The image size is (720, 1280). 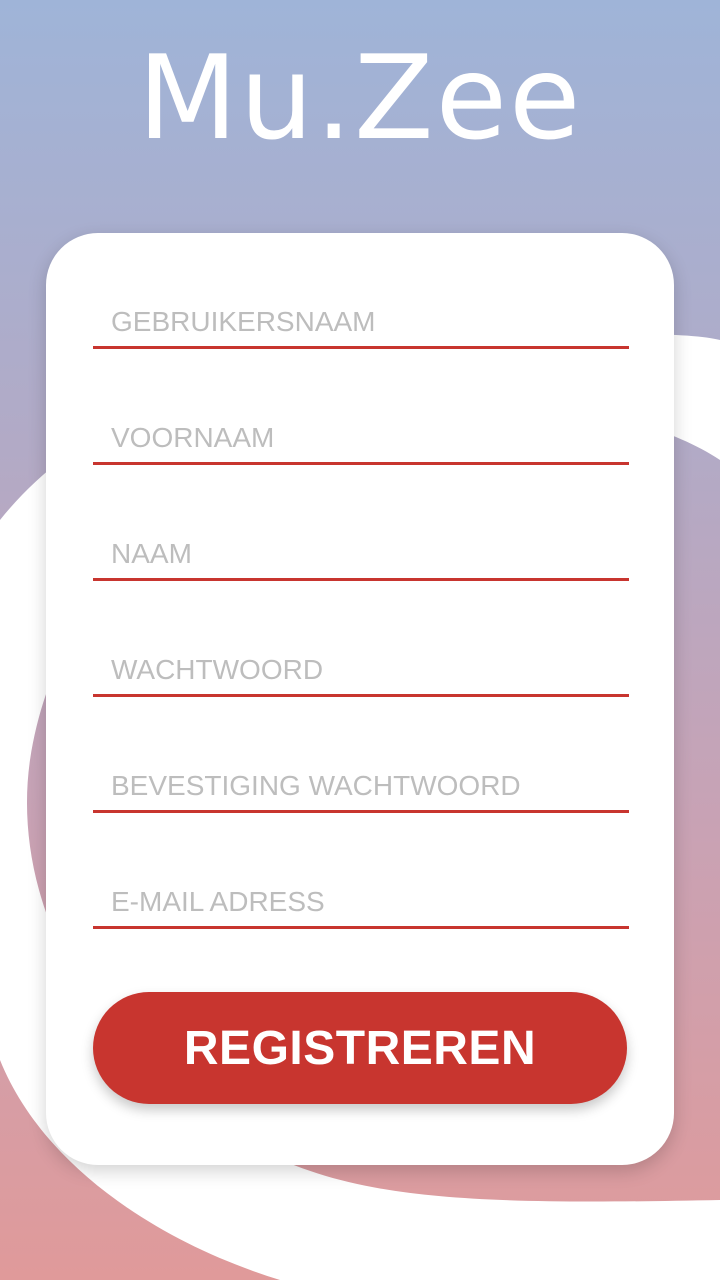 I want to click on register-button: REGISTREREN, so click(x=360, y=1048).